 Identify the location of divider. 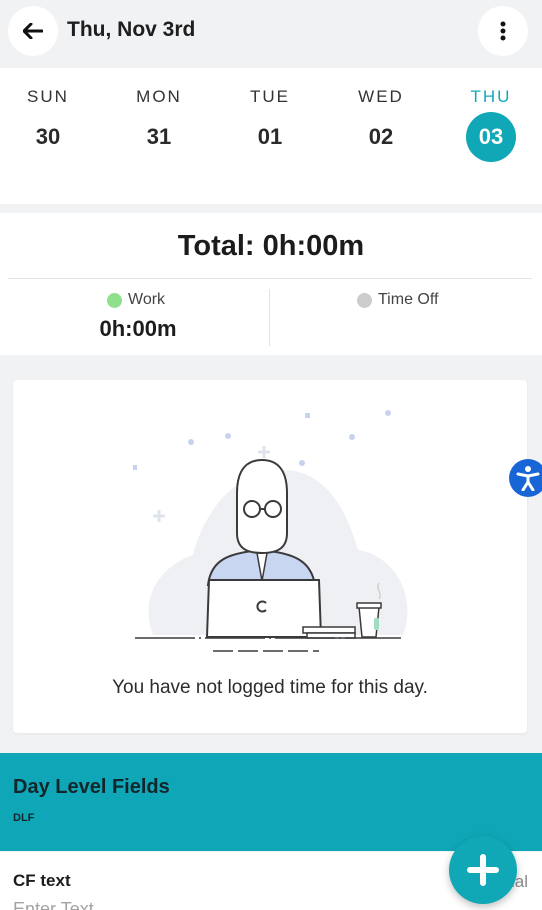
(270, 278).